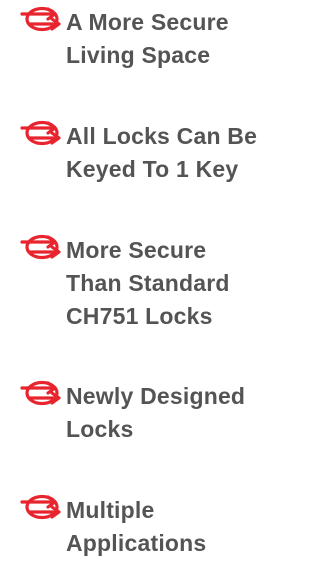 This screenshot has height=571, width=331. What do you see at coordinates (138, 55) in the screenshot?
I see `feature-line: Living Space` at bounding box center [138, 55].